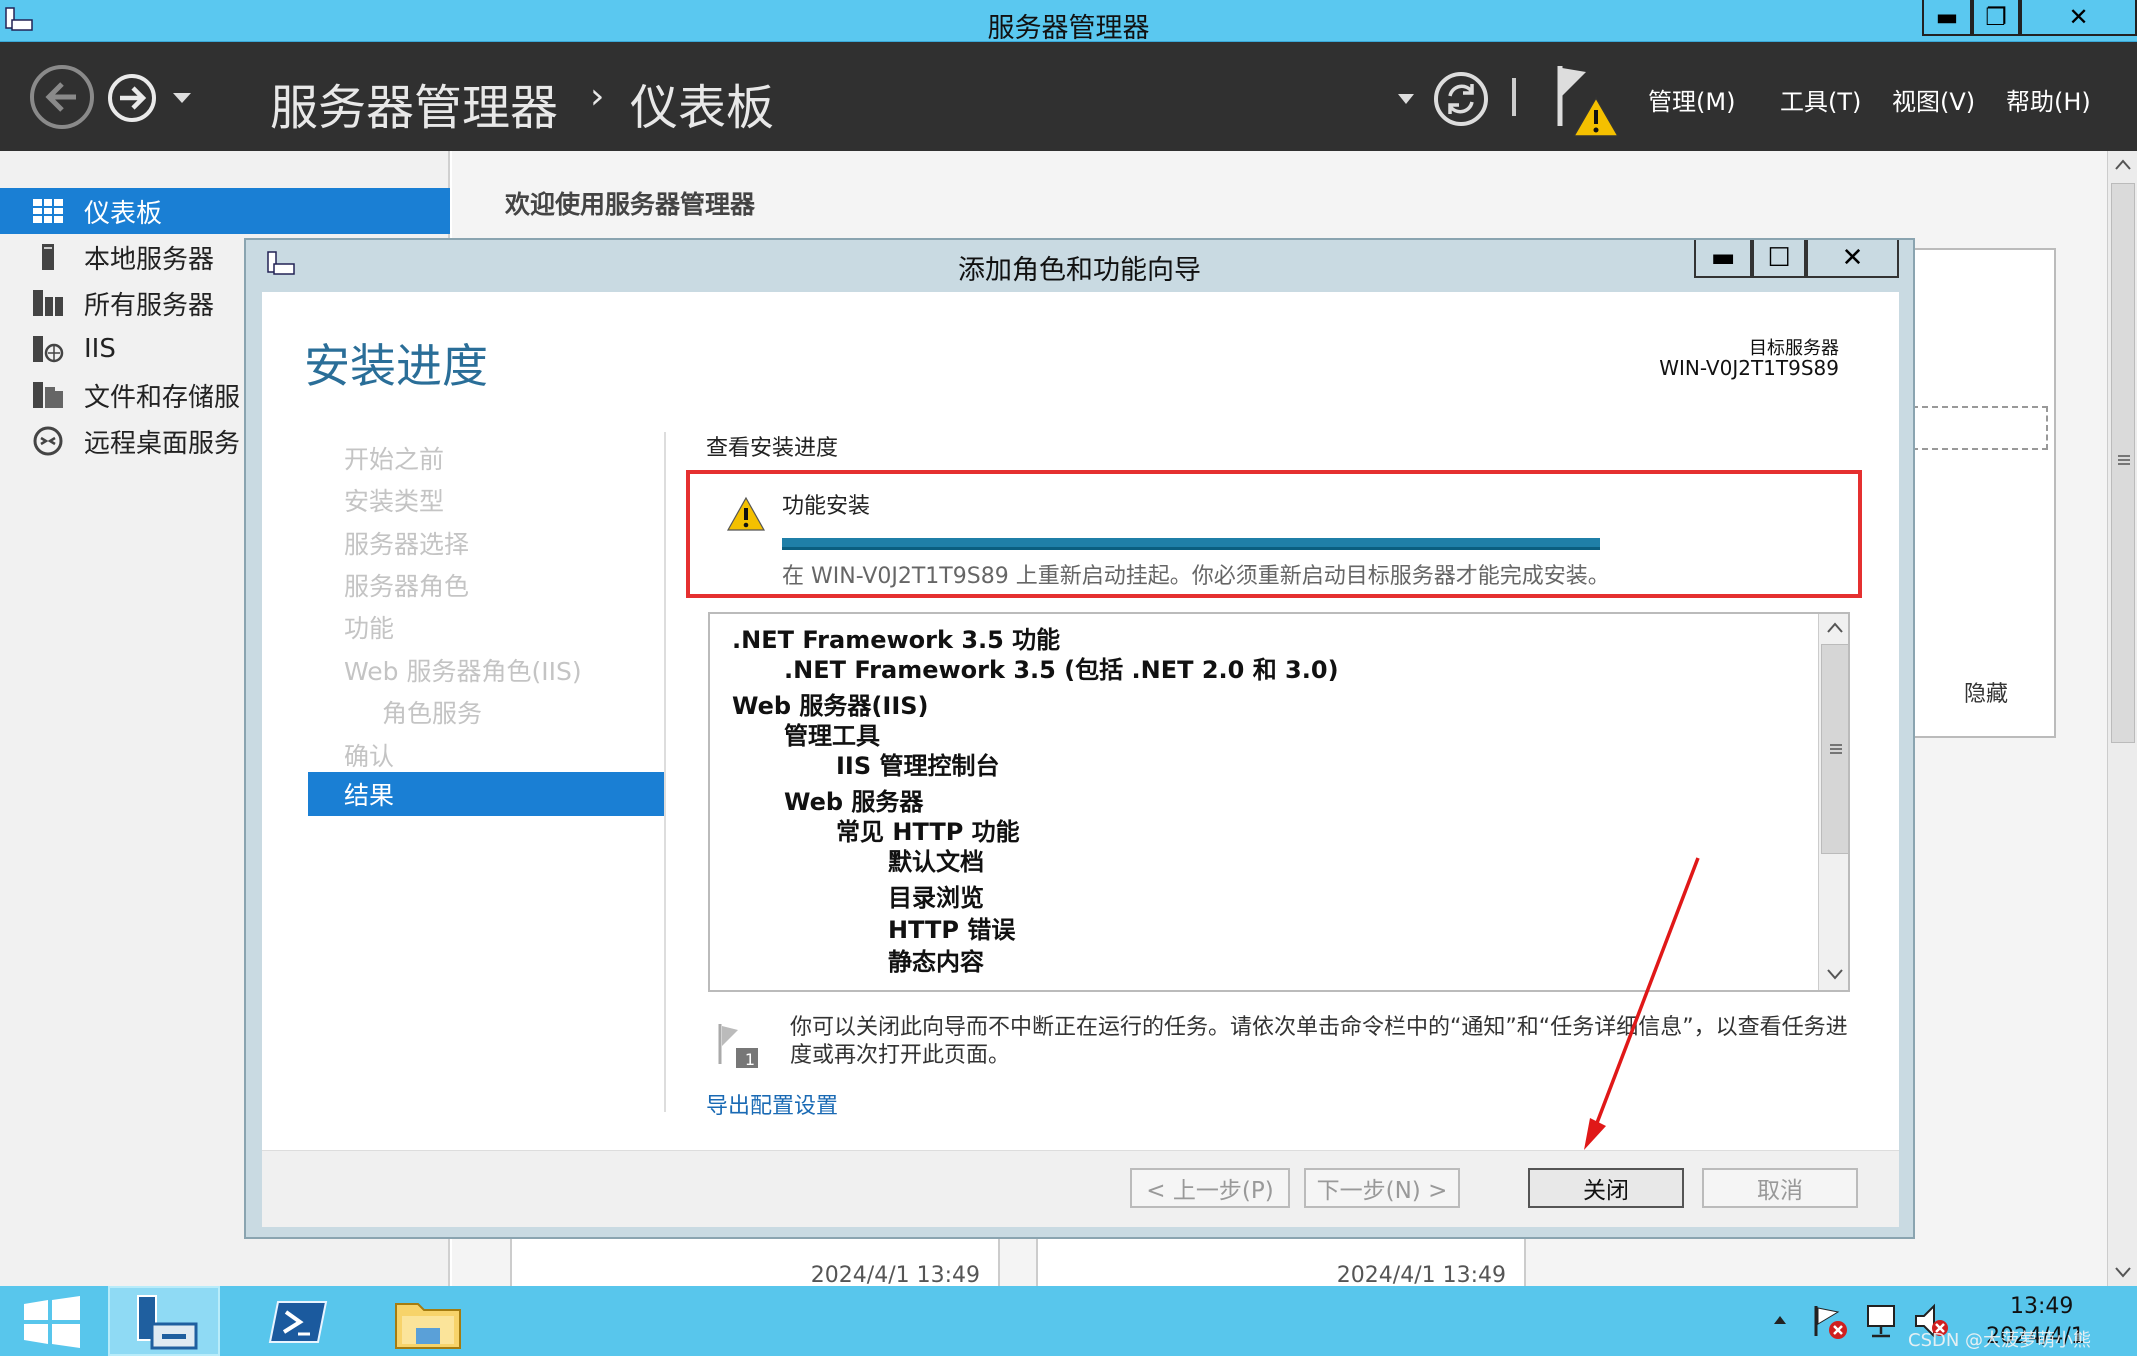 This screenshot has height=1356, width=2137. I want to click on sidebar-item-label: 本地服务器, so click(149, 259).